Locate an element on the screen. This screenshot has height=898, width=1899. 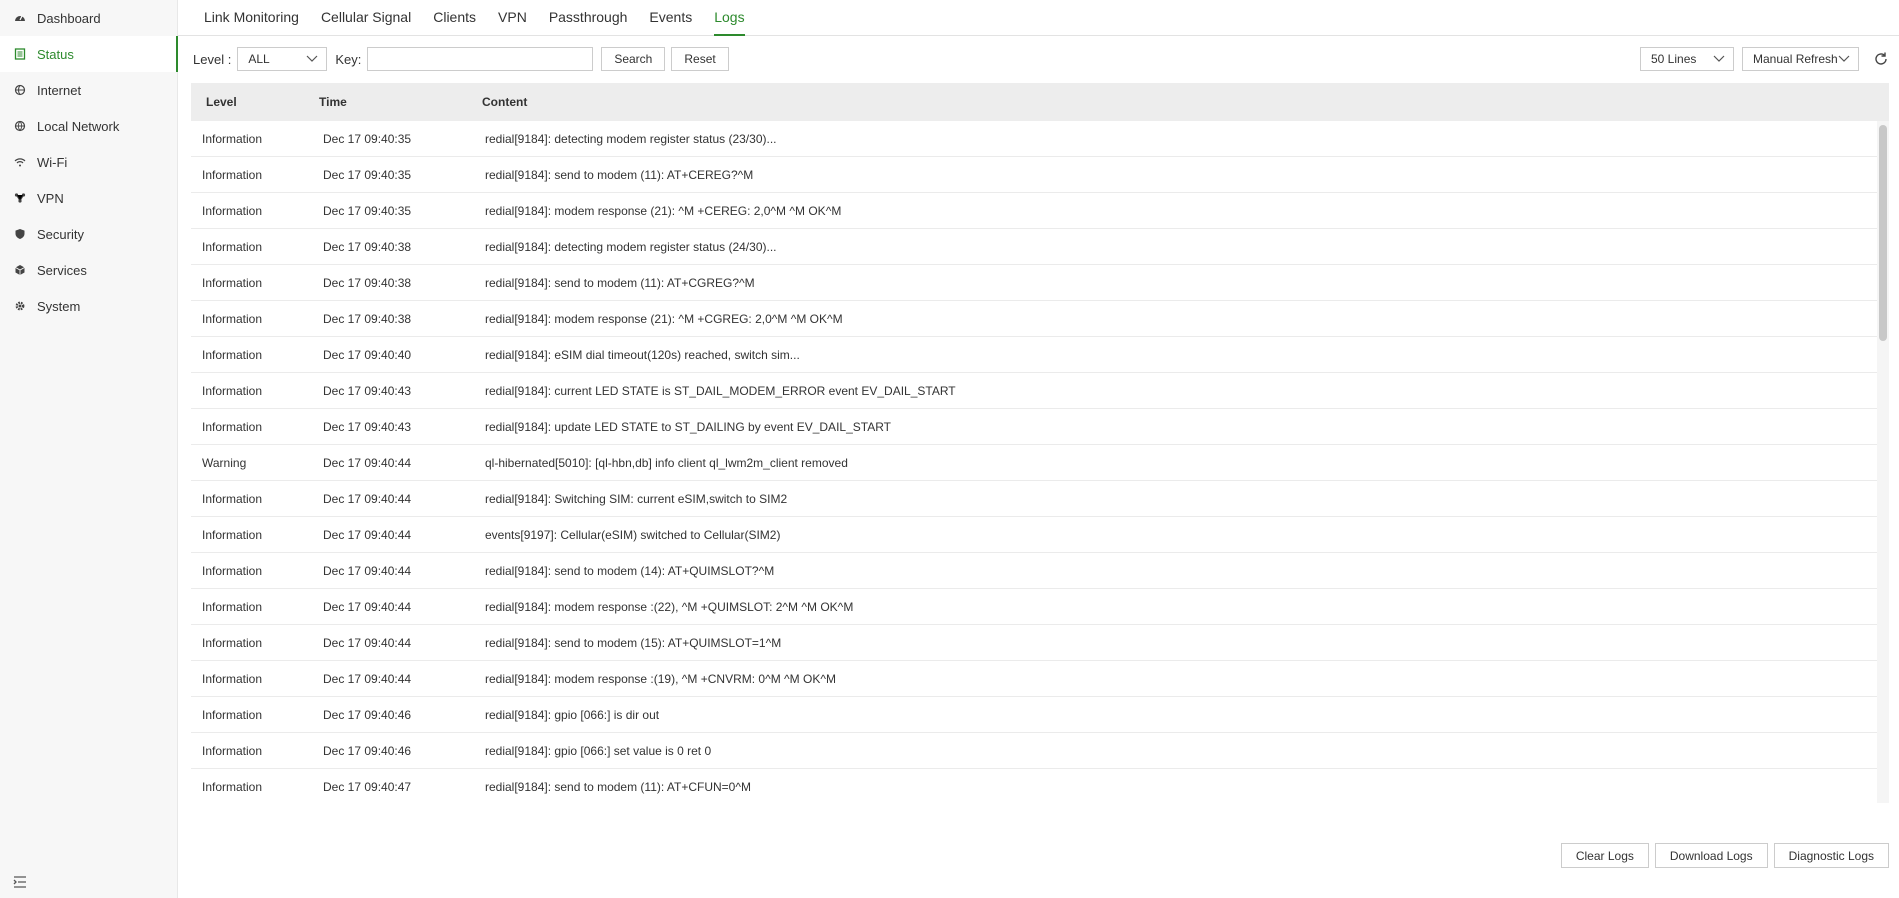
sidebar-item-label: System is located at coordinates (59, 306).